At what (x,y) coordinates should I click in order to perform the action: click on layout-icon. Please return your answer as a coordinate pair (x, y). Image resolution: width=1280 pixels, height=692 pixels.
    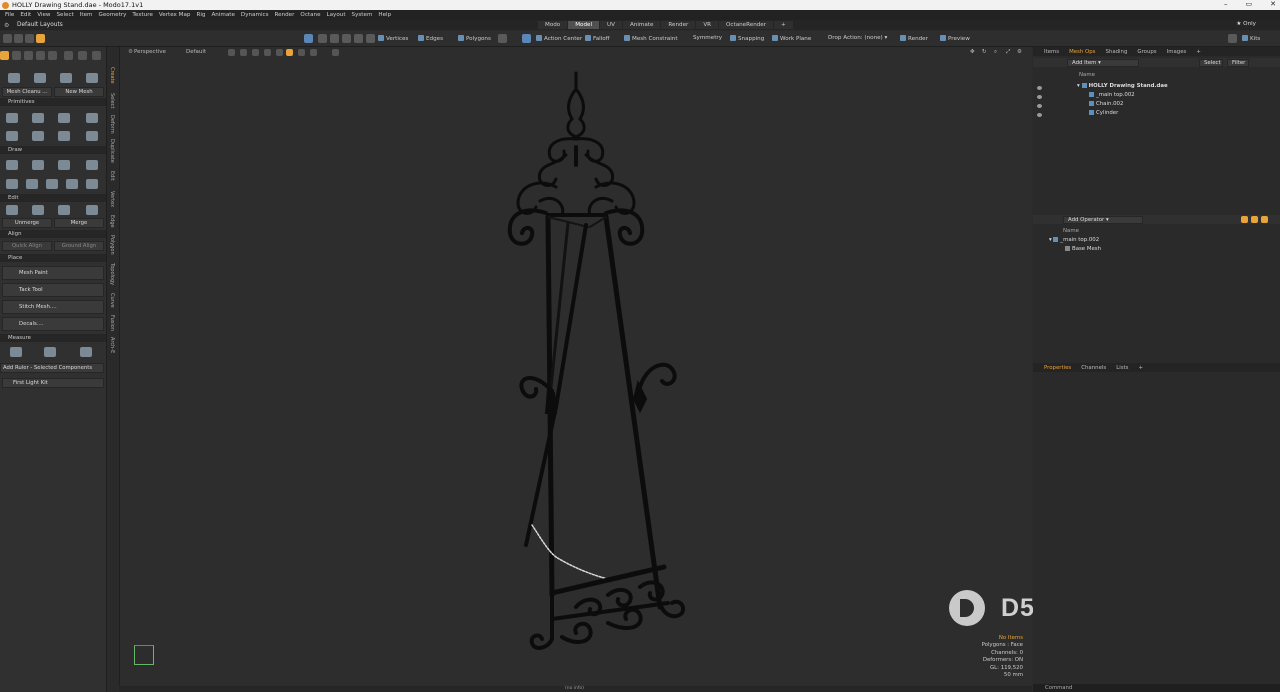
    Looking at the image, I should click on (7, 38).